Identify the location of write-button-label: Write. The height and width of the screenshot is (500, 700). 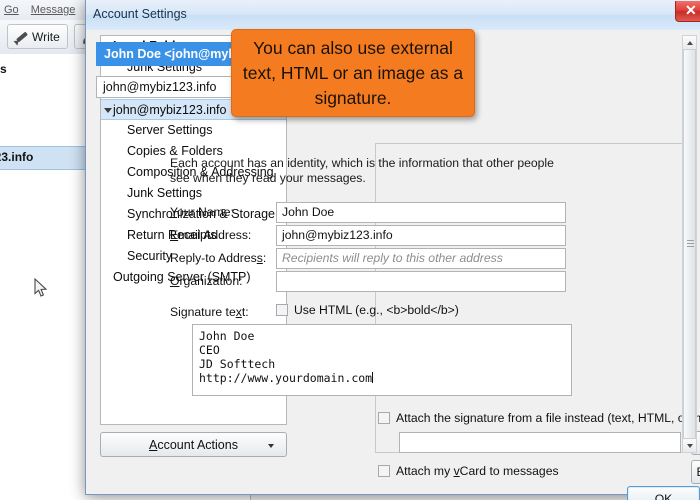
(46, 36).